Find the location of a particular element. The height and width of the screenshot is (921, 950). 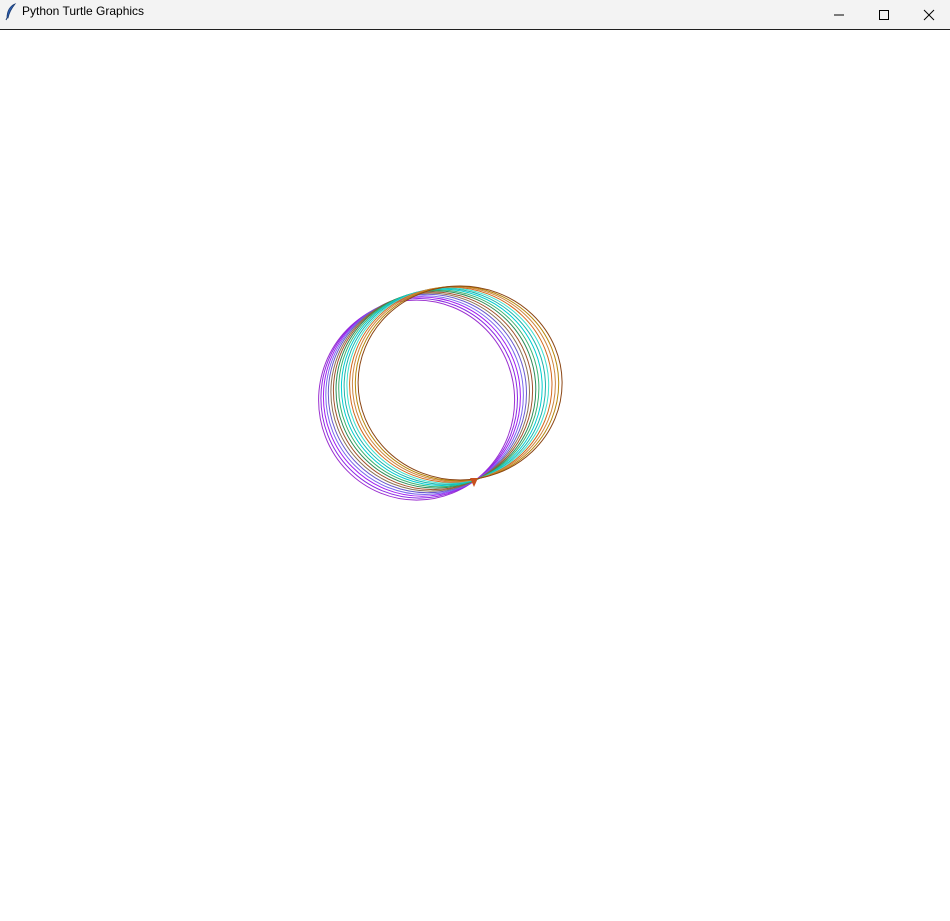

maximize-icon is located at coordinates (884, 15).